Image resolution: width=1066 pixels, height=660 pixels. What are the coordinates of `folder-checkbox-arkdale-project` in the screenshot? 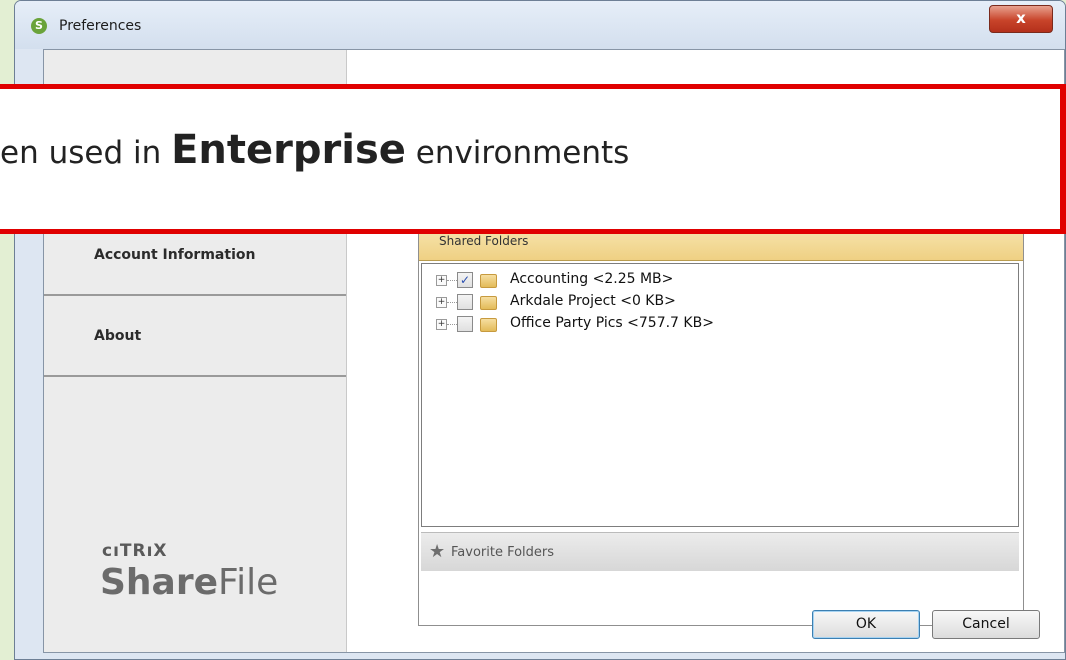 It's located at (465, 302).